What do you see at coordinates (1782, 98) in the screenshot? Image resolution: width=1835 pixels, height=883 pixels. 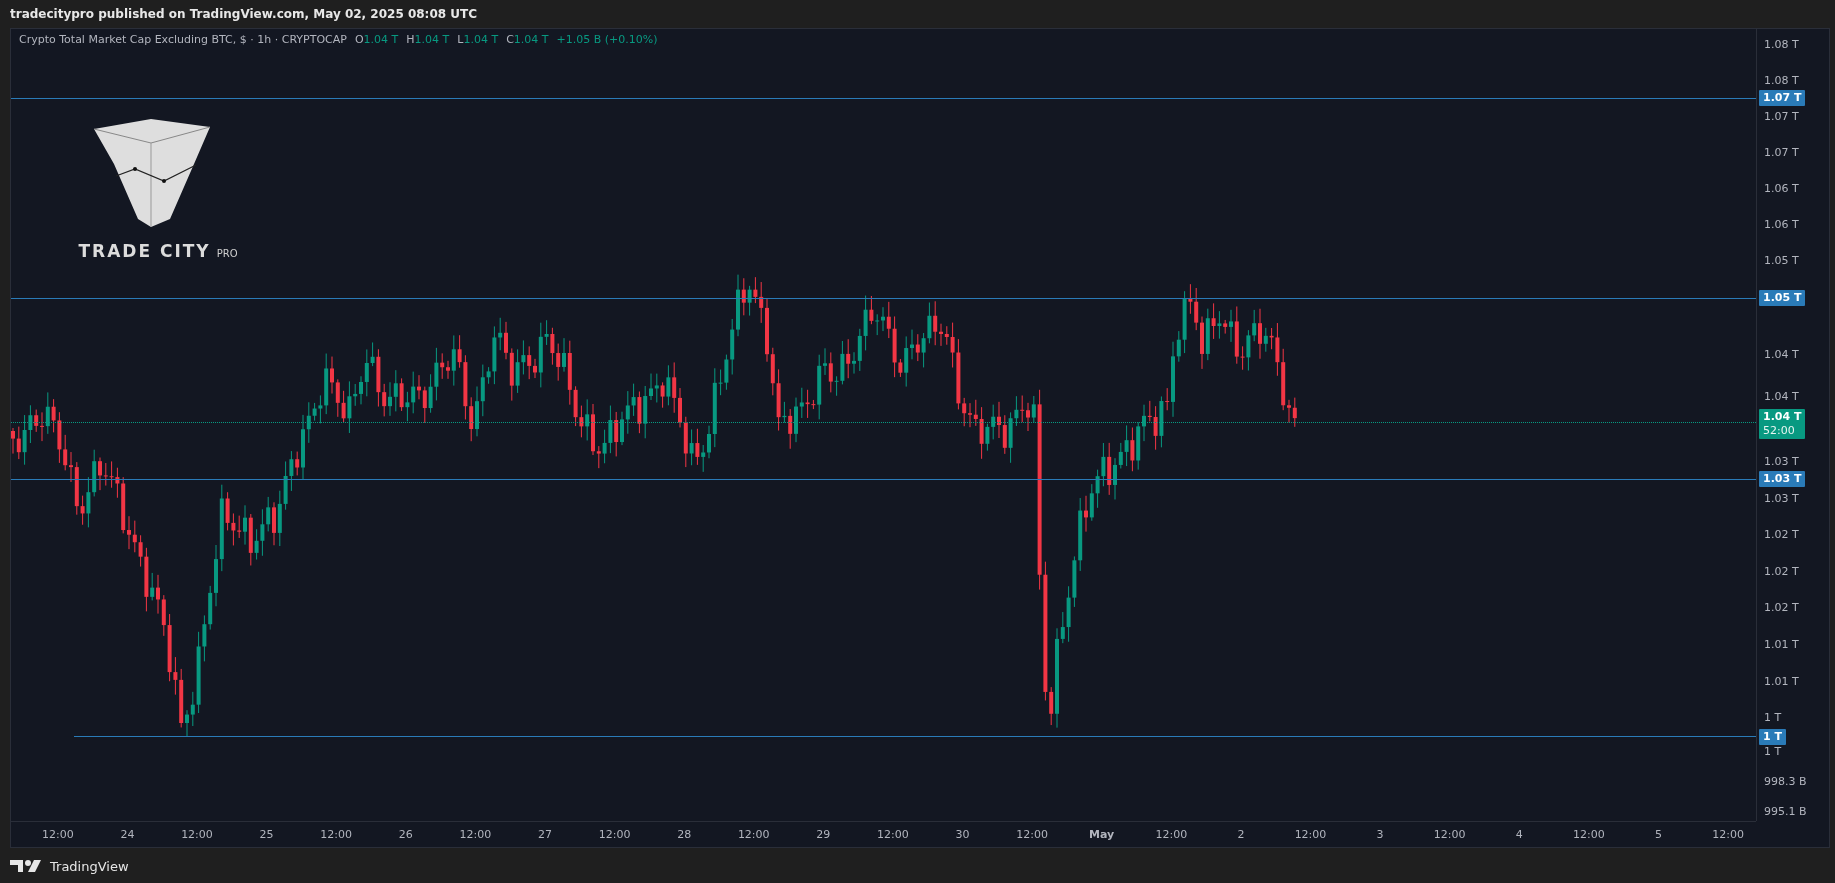 I see `price-badge: 1.07 T` at bounding box center [1782, 98].